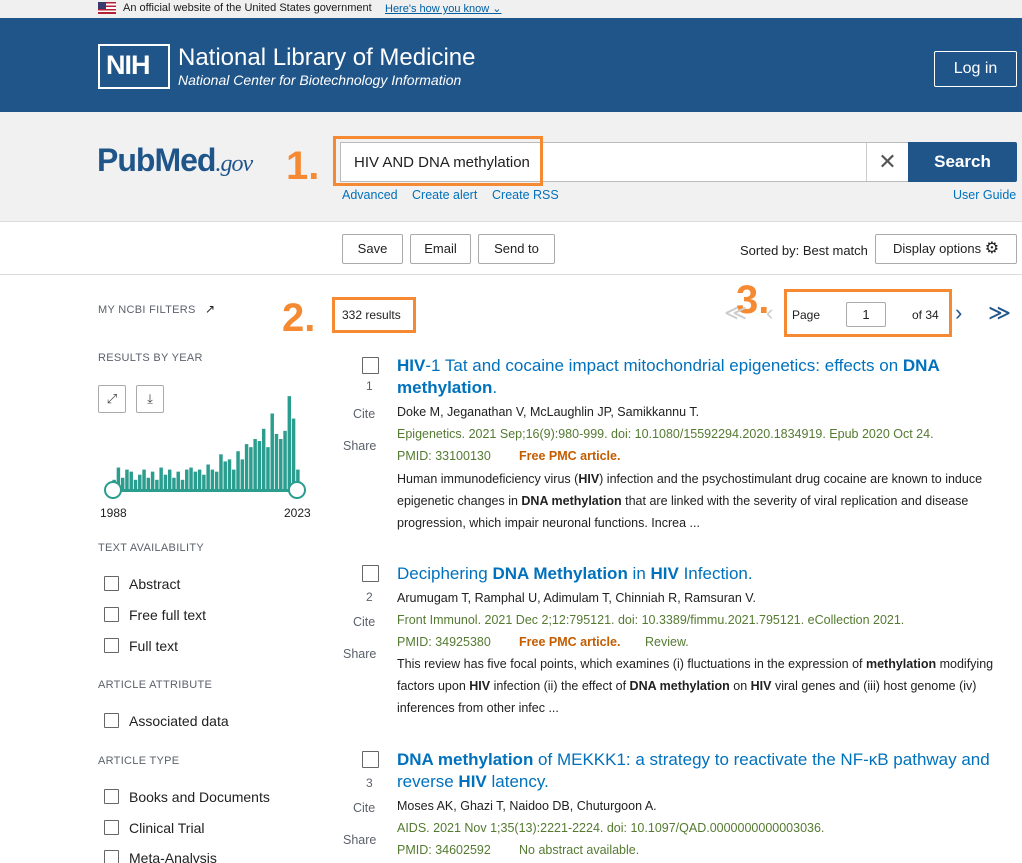 Image resolution: width=1022 pixels, height=863 pixels. What do you see at coordinates (155, 615) in the screenshot?
I see `filter-free-full-text: Free full text` at bounding box center [155, 615].